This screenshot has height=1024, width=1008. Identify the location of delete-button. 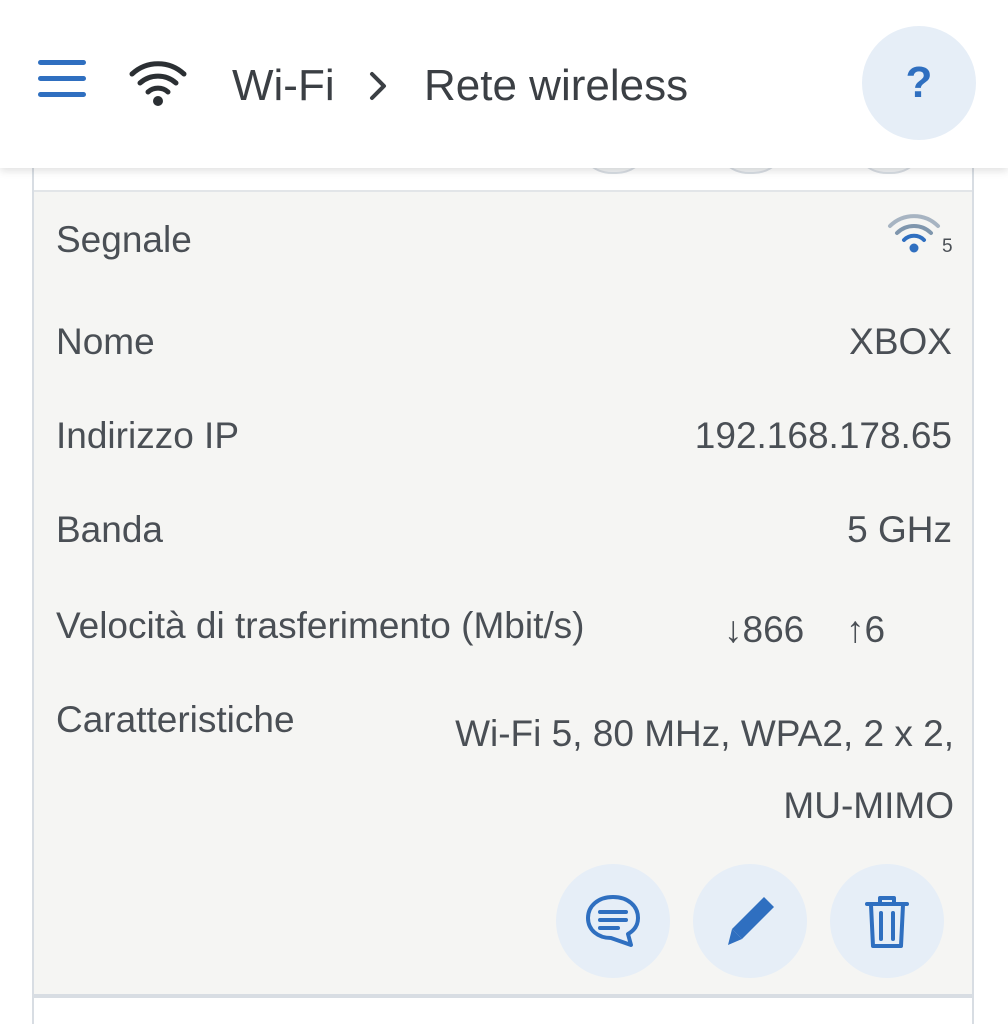
(887, 921).